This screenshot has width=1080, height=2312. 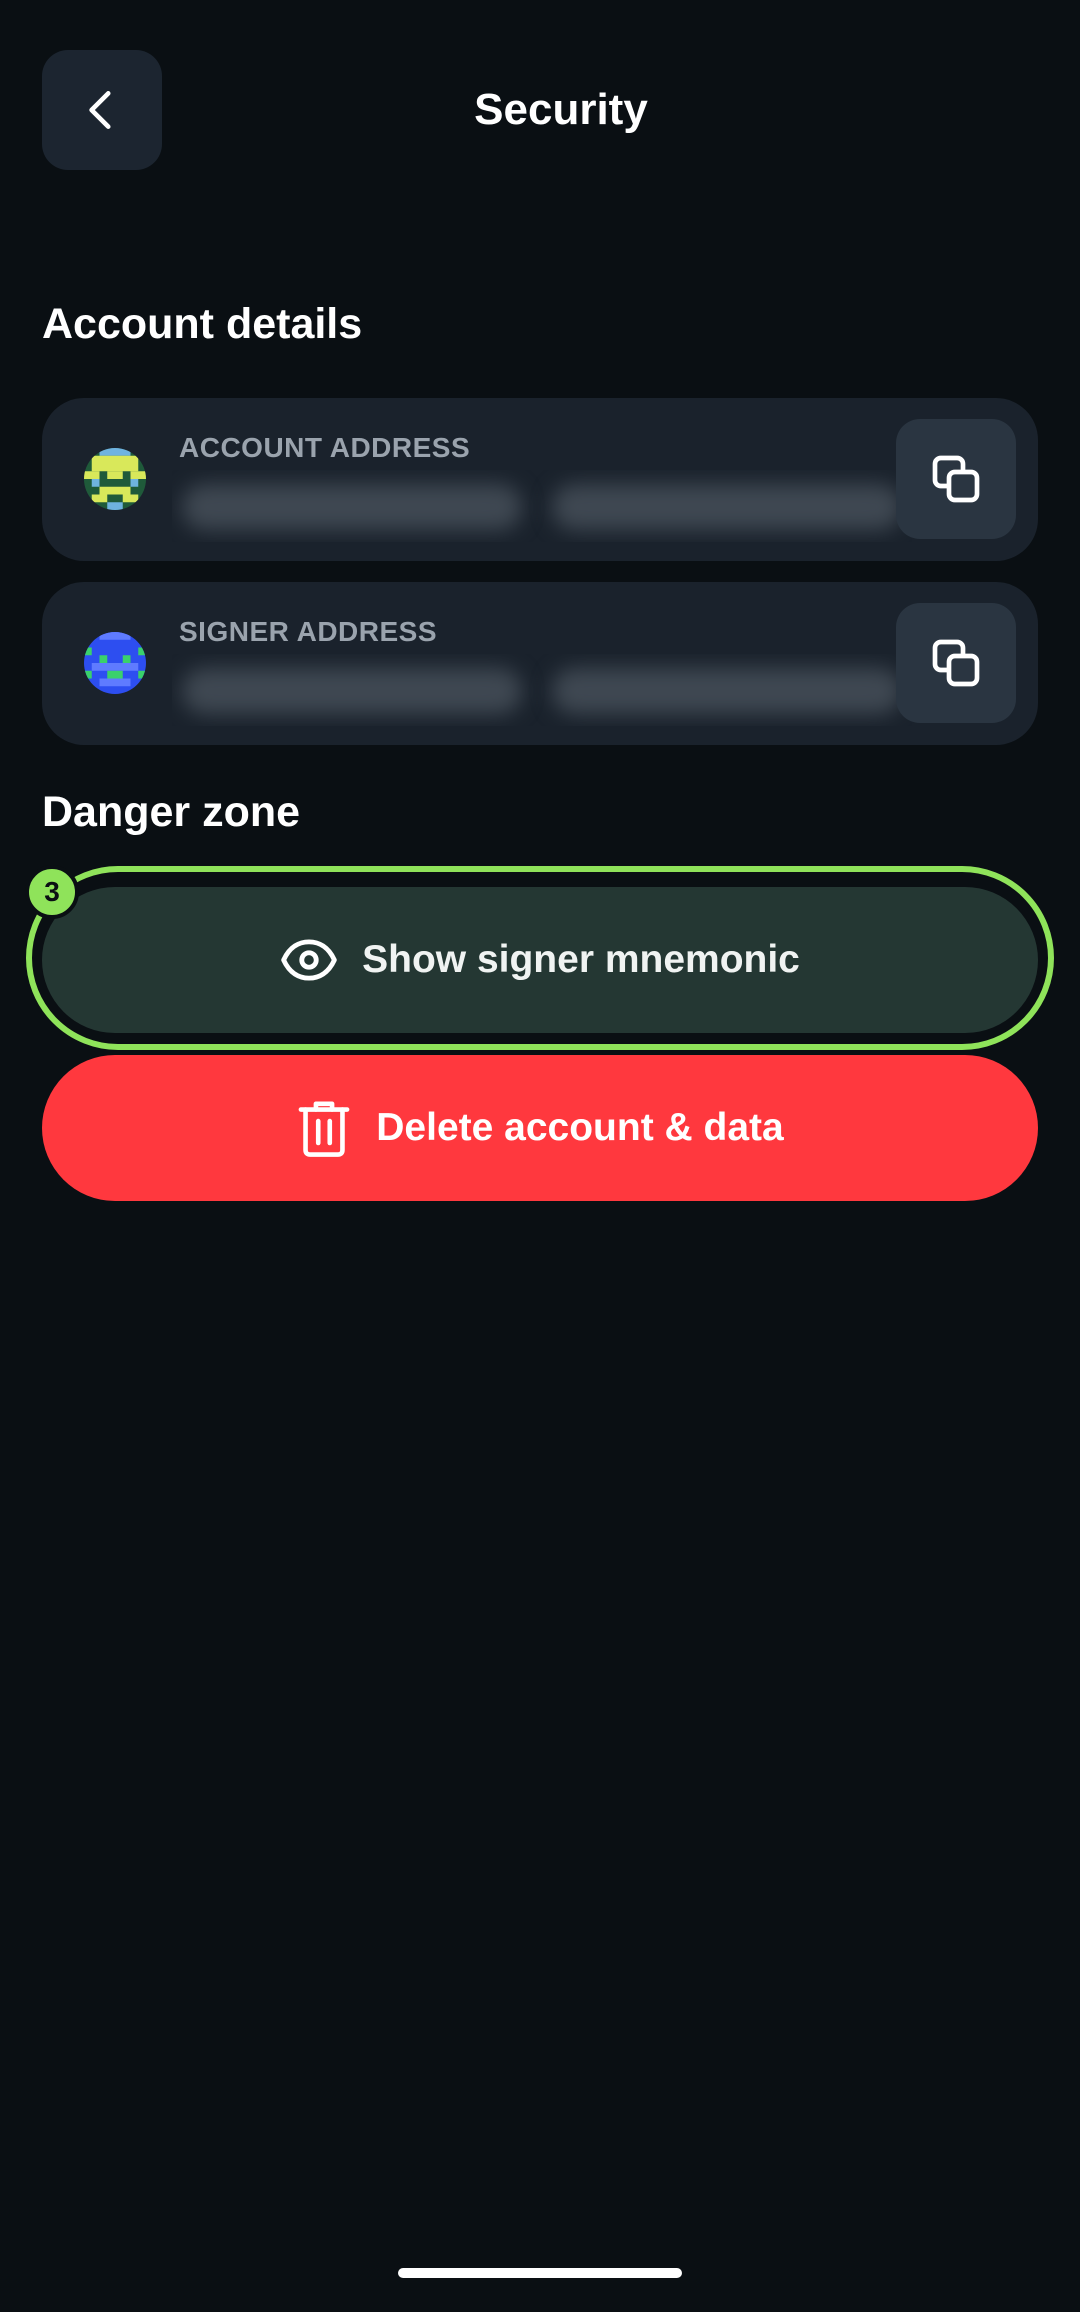 What do you see at coordinates (115, 479) in the screenshot?
I see `account-avatar` at bounding box center [115, 479].